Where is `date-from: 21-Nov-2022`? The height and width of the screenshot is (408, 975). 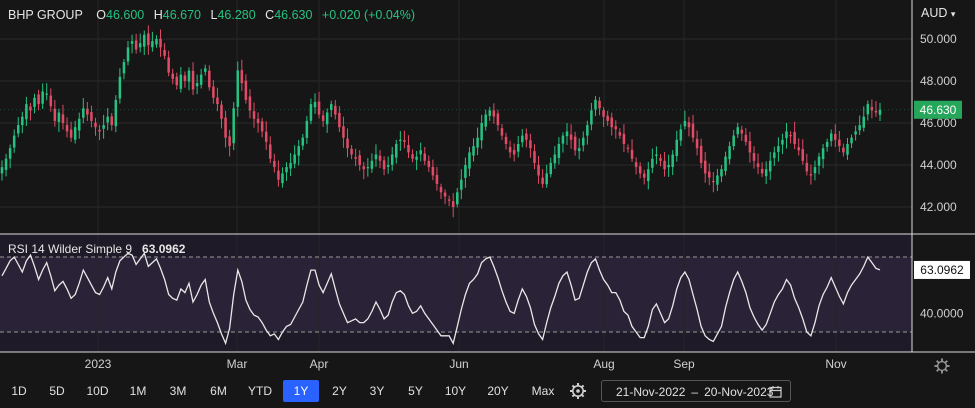
date-from: 21-Nov-2022 is located at coordinates (651, 392).